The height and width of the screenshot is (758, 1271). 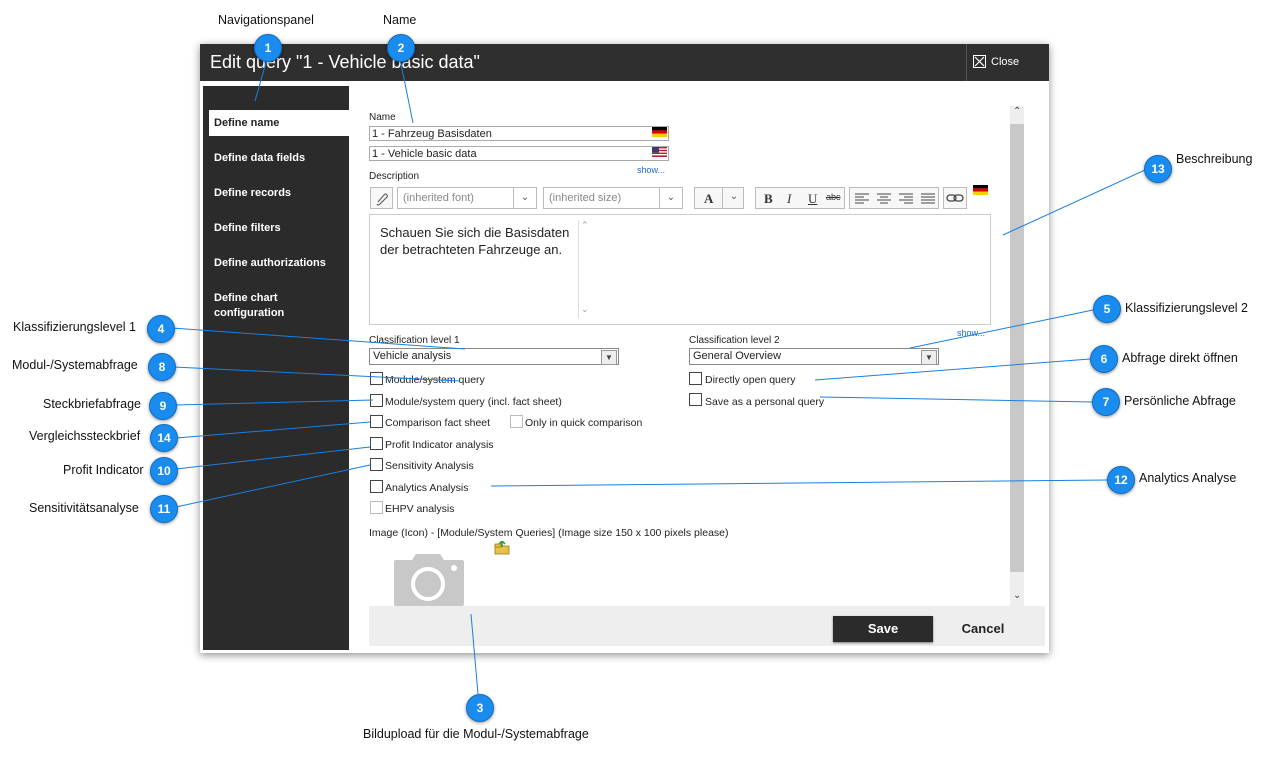 I want to click on badge-8: 8, so click(x=162, y=367).